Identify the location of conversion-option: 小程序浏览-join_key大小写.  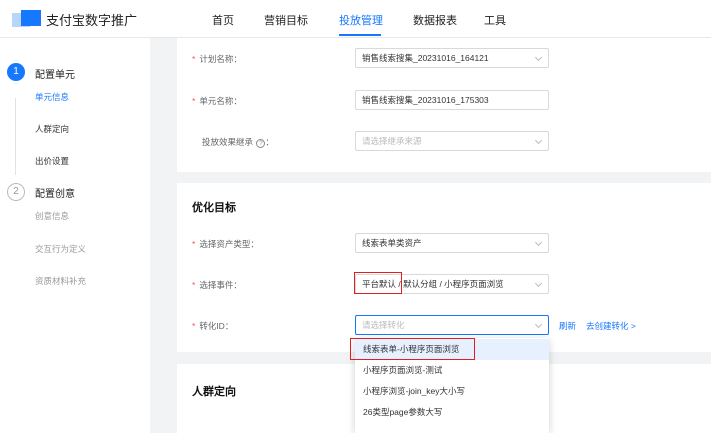
(452, 391).